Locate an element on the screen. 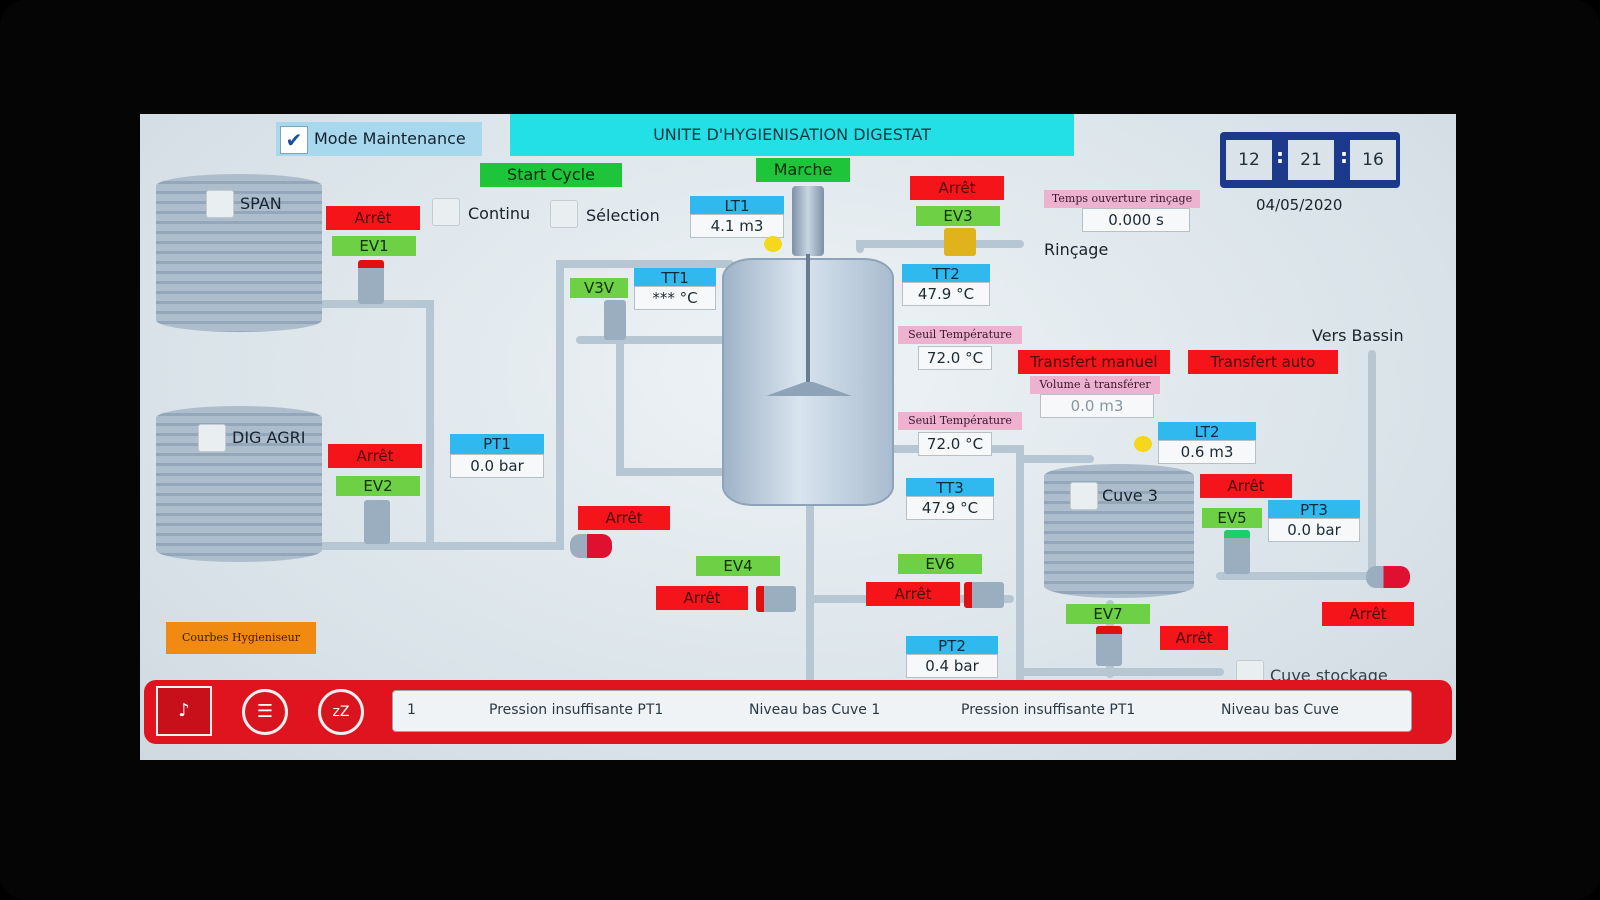  tt1-name: TT1 is located at coordinates (675, 278).